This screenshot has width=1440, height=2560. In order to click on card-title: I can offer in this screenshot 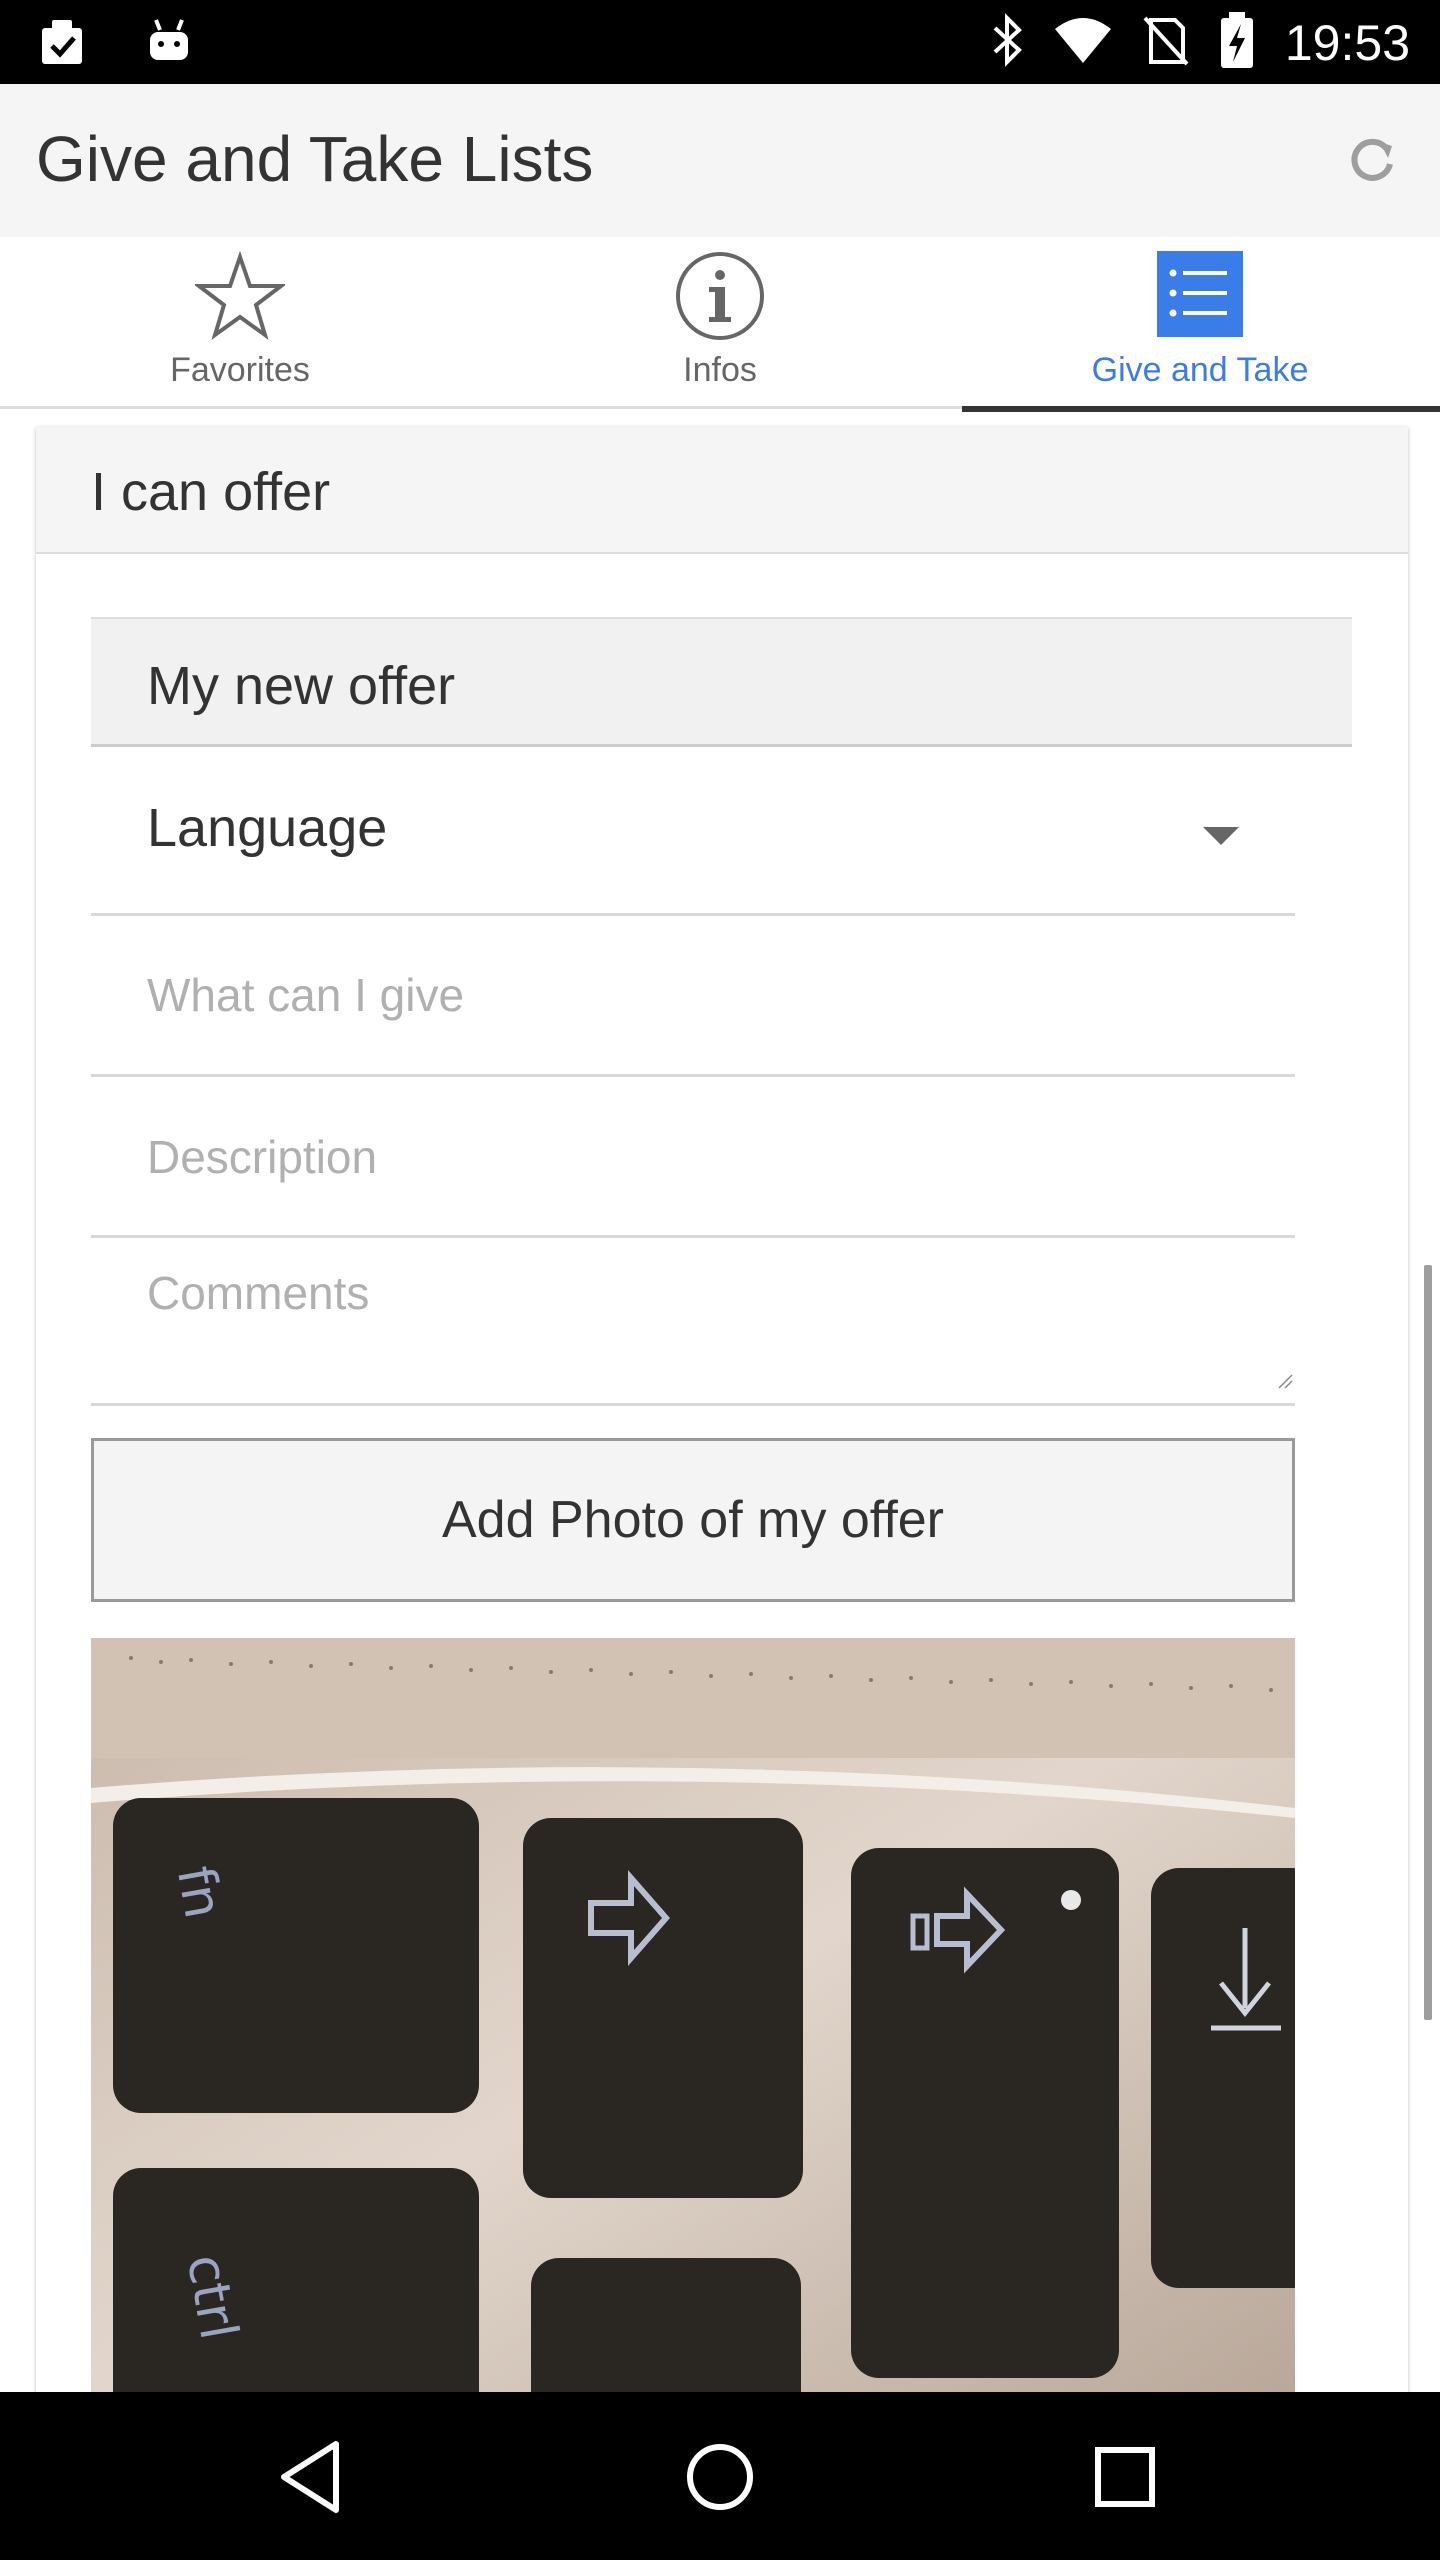, I will do `click(211, 492)`.